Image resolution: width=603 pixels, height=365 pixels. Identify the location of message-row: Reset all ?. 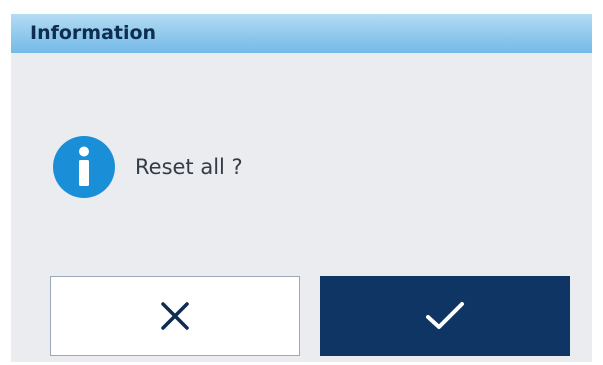
(148, 167).